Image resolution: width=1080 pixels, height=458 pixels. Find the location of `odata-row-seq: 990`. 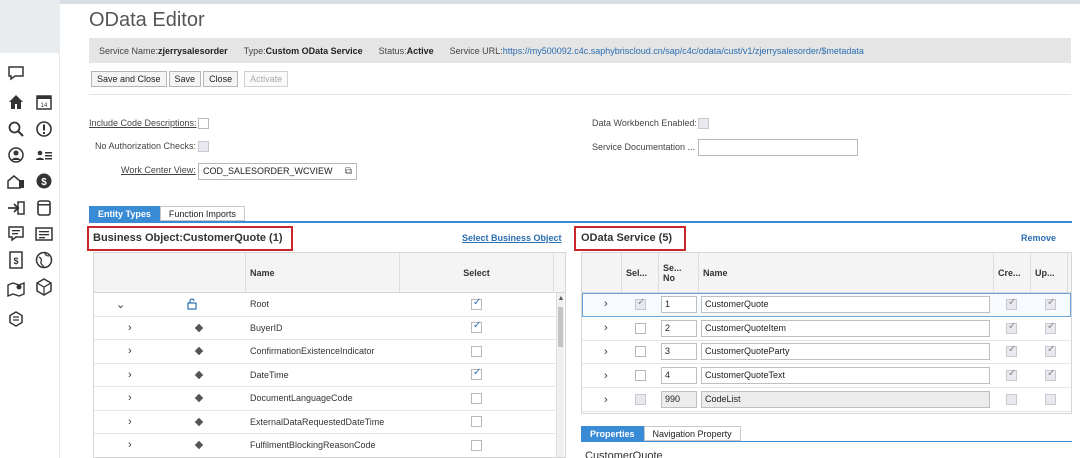

odata-row-seq: 990 is located at coordinates (679, 399).